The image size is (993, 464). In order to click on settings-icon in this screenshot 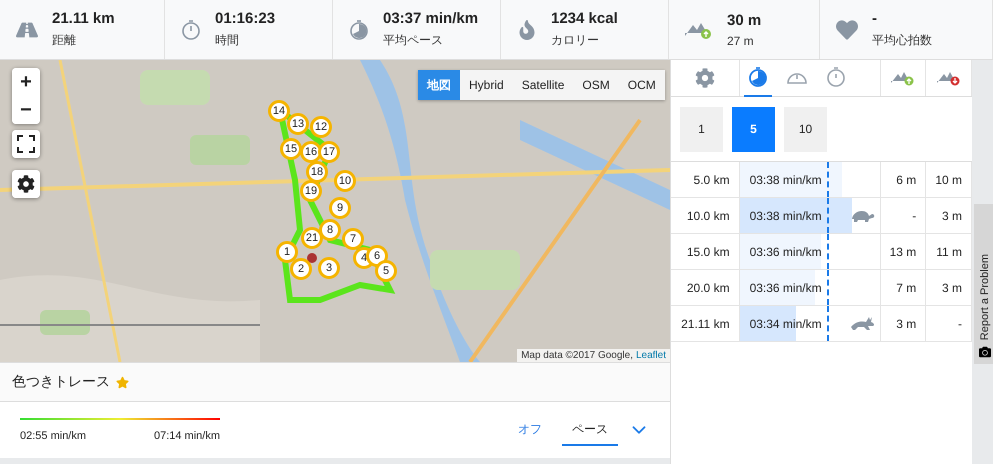, I will do `click(704, 78)`.